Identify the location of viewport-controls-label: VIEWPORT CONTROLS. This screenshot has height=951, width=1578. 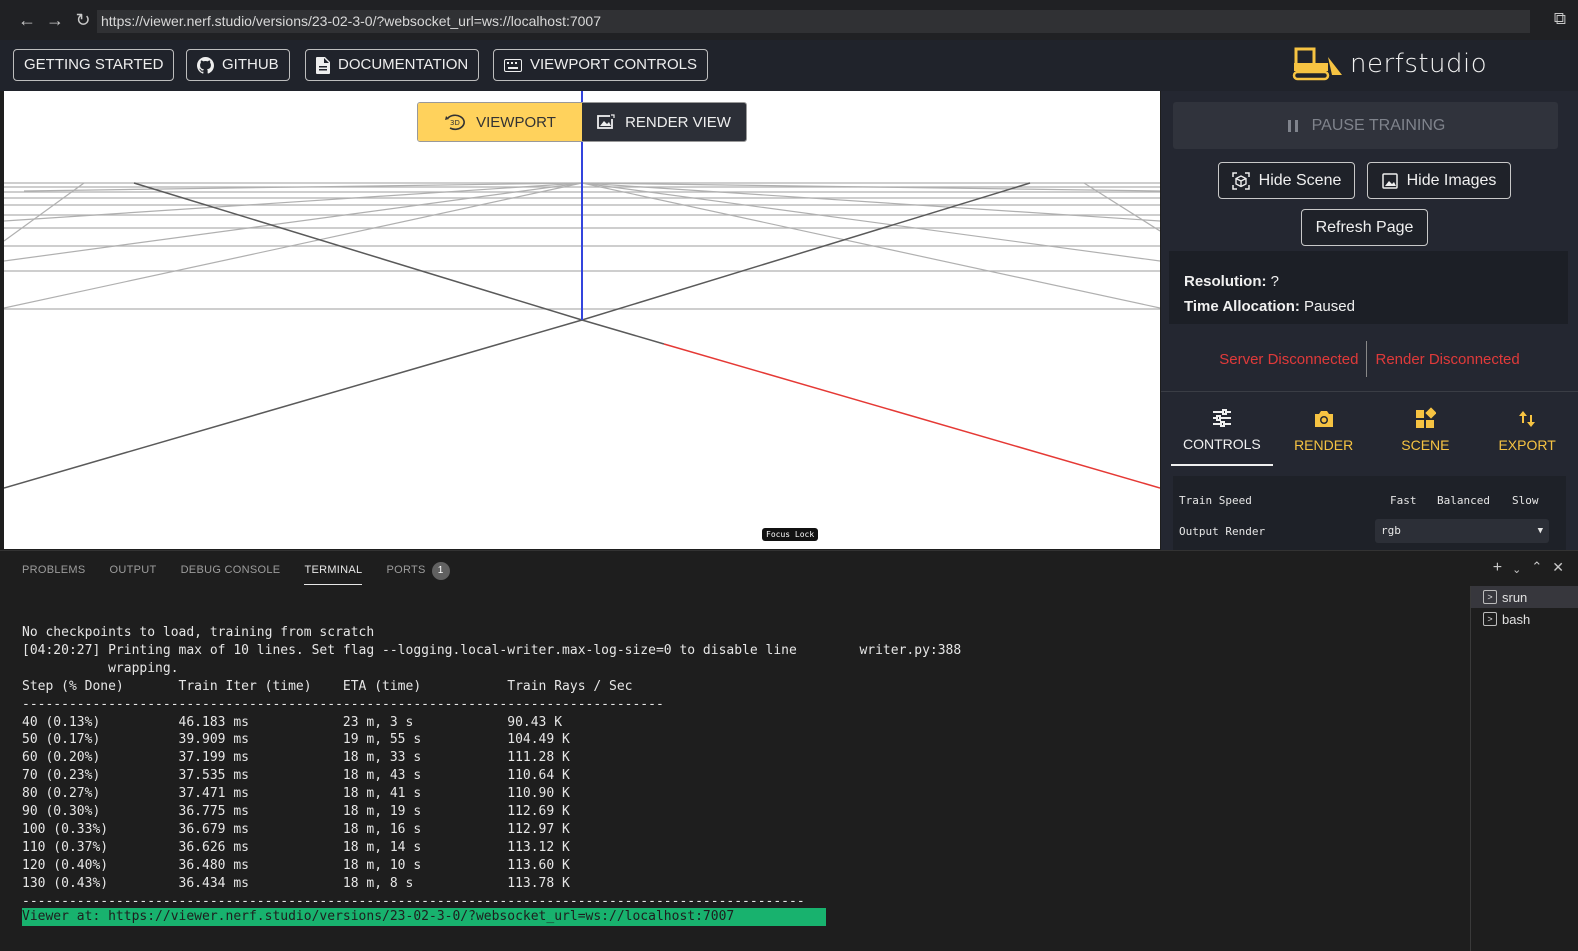
(613, 64).